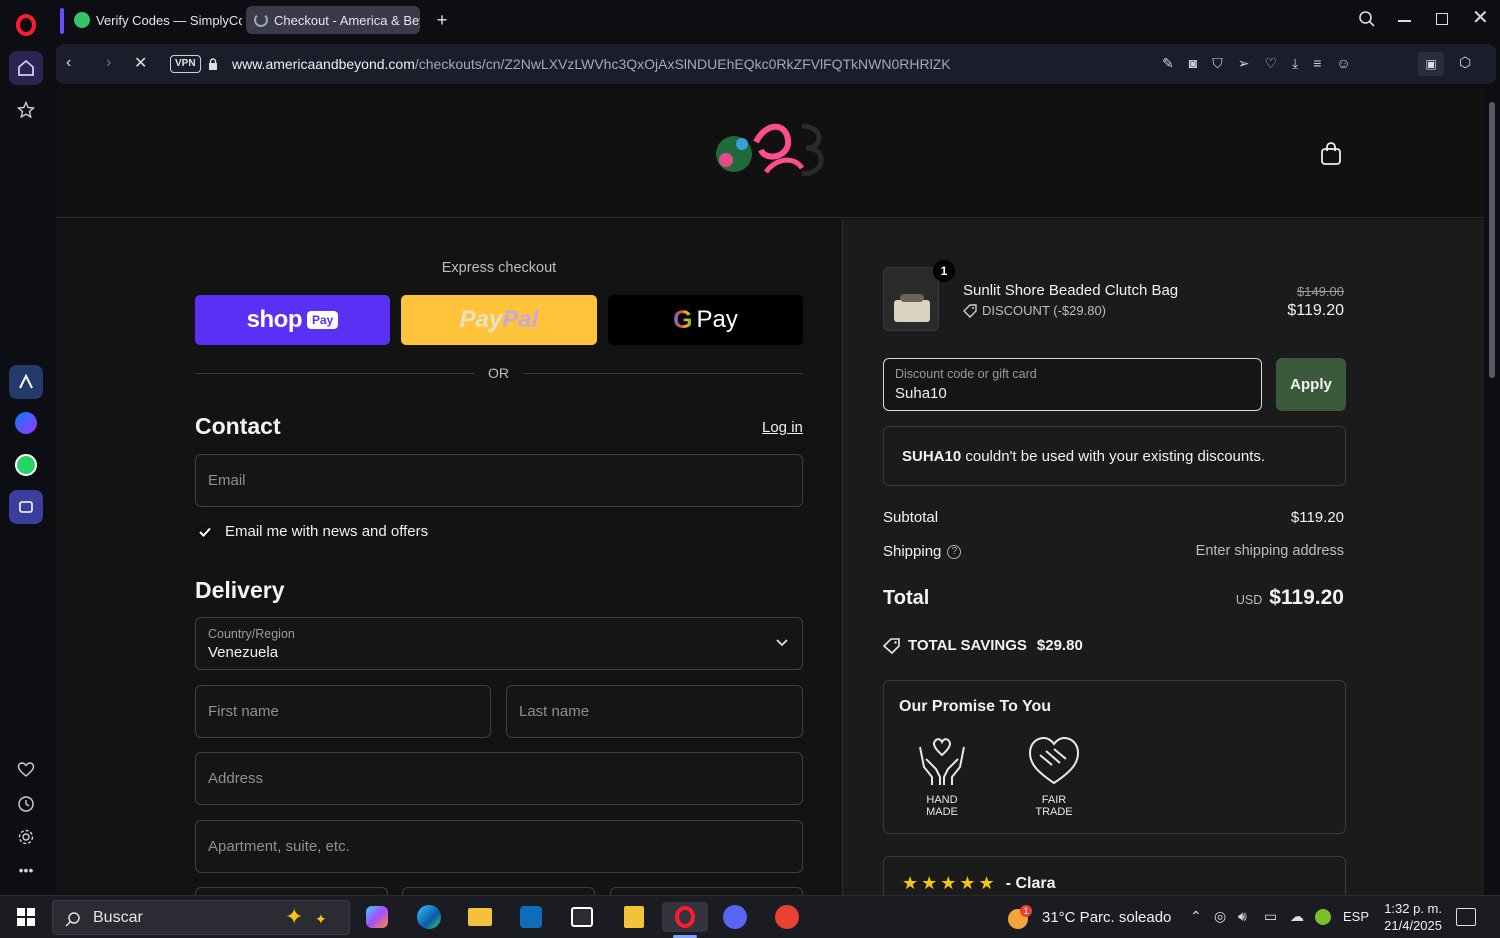 The width and height of the screenshot is (1500, 938). I want to click on promise-title: Our Promise To You, so click(975, 706).